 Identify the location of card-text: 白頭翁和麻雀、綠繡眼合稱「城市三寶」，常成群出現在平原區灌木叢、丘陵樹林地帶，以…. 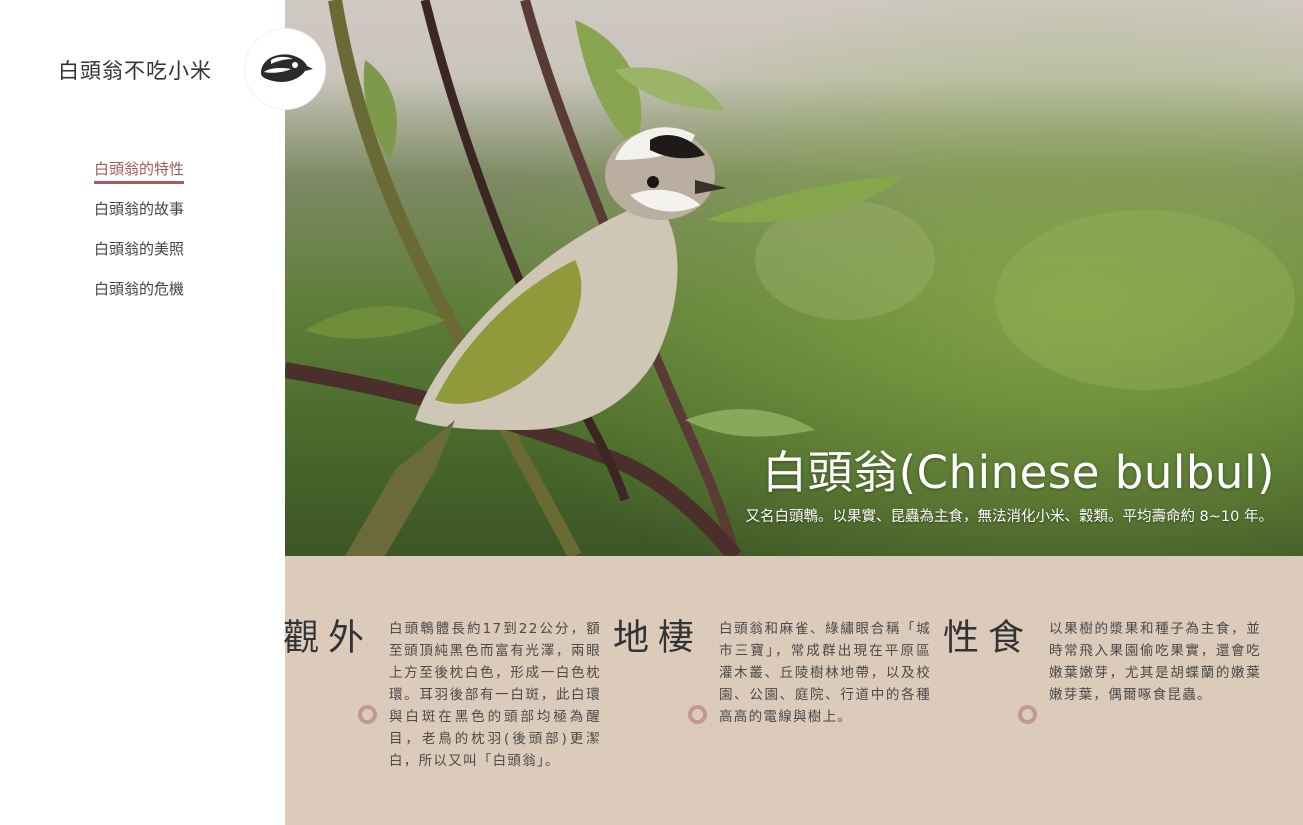
(825, 673).